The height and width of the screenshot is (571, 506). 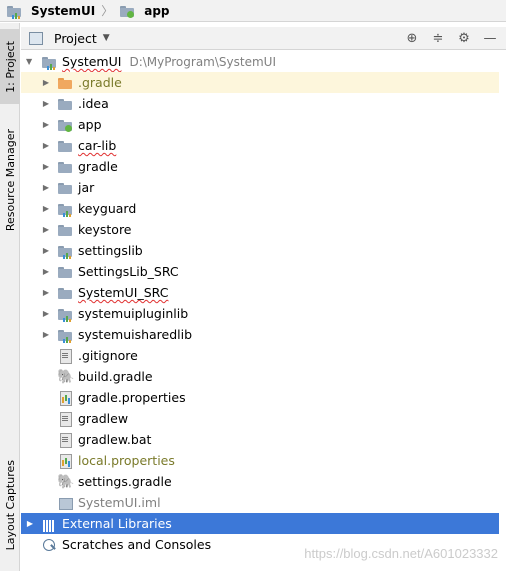 I want to click on tree-item: gradle.properties, so click(x=260, y=397).